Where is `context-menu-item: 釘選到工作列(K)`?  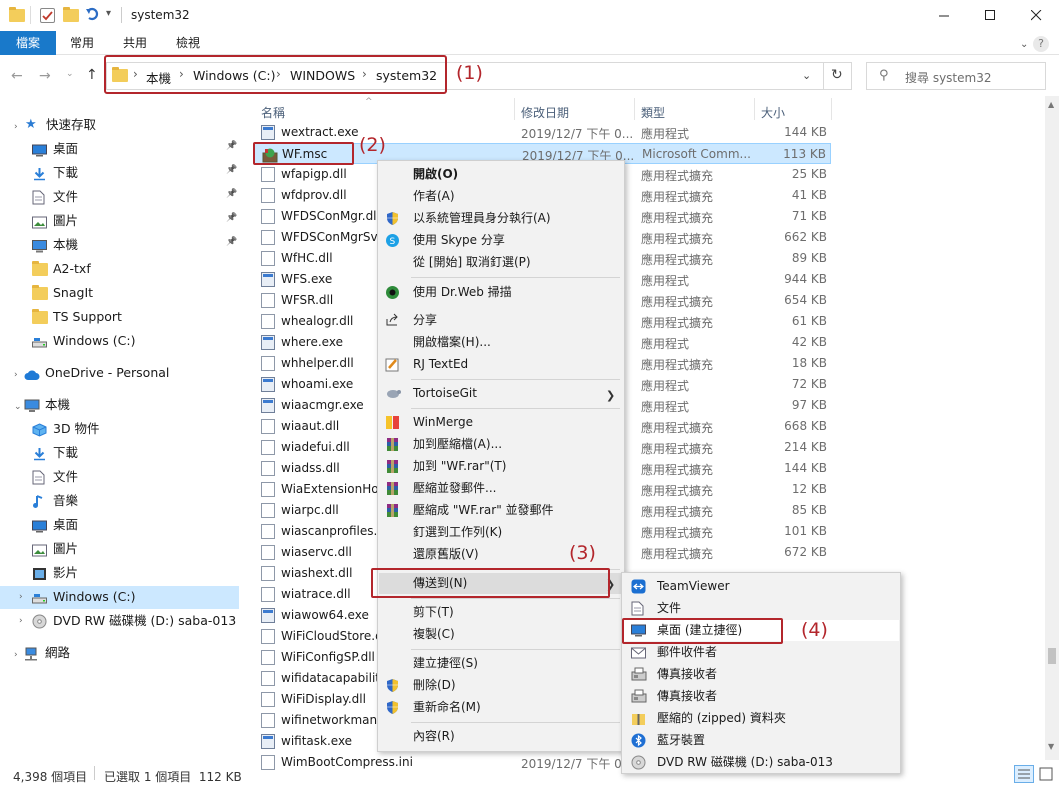 context-menu-item: 釘選到工作列(K) is located at coordinates (501, 532).